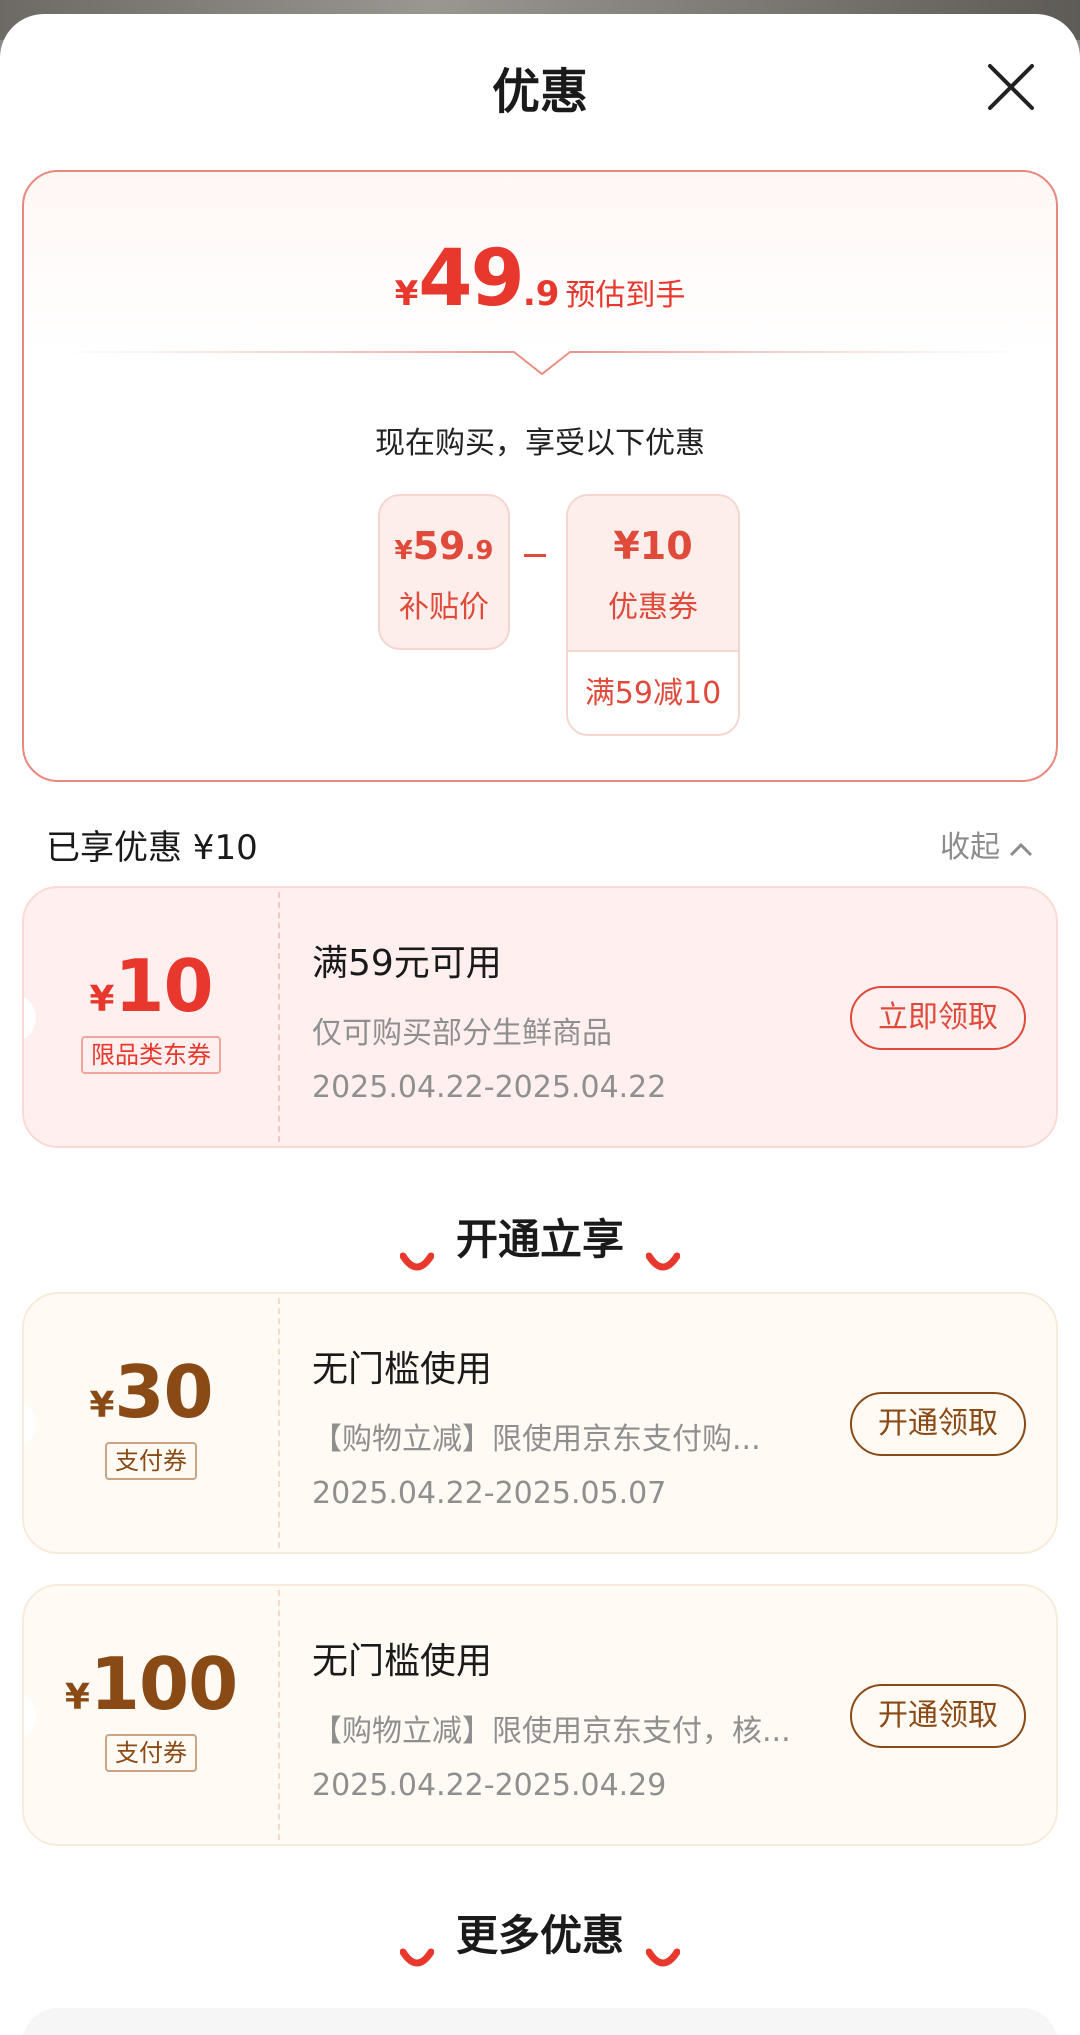  I want to click on coupon-title: 满59元可用, so click(407, 963).